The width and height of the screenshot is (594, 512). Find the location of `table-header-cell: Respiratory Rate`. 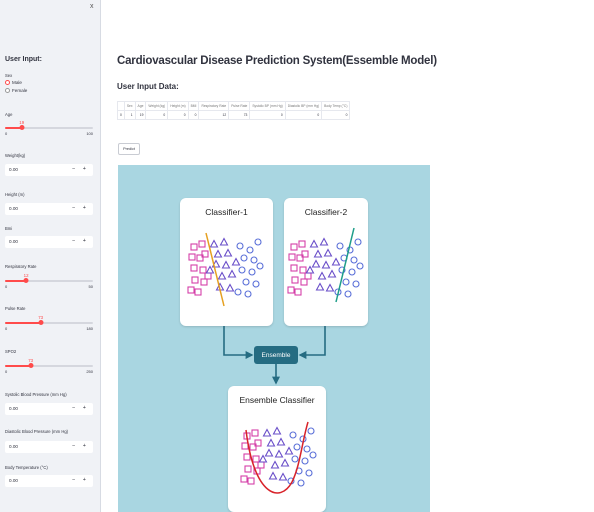

table-header-cell: Respiratory Rate is located at coordinates (214, 106).